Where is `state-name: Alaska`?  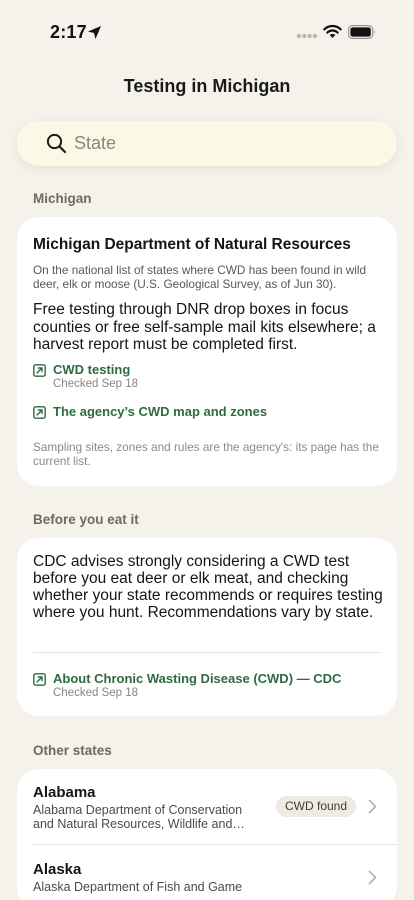 state-name: Alaska is located at coordinates (57, 869).